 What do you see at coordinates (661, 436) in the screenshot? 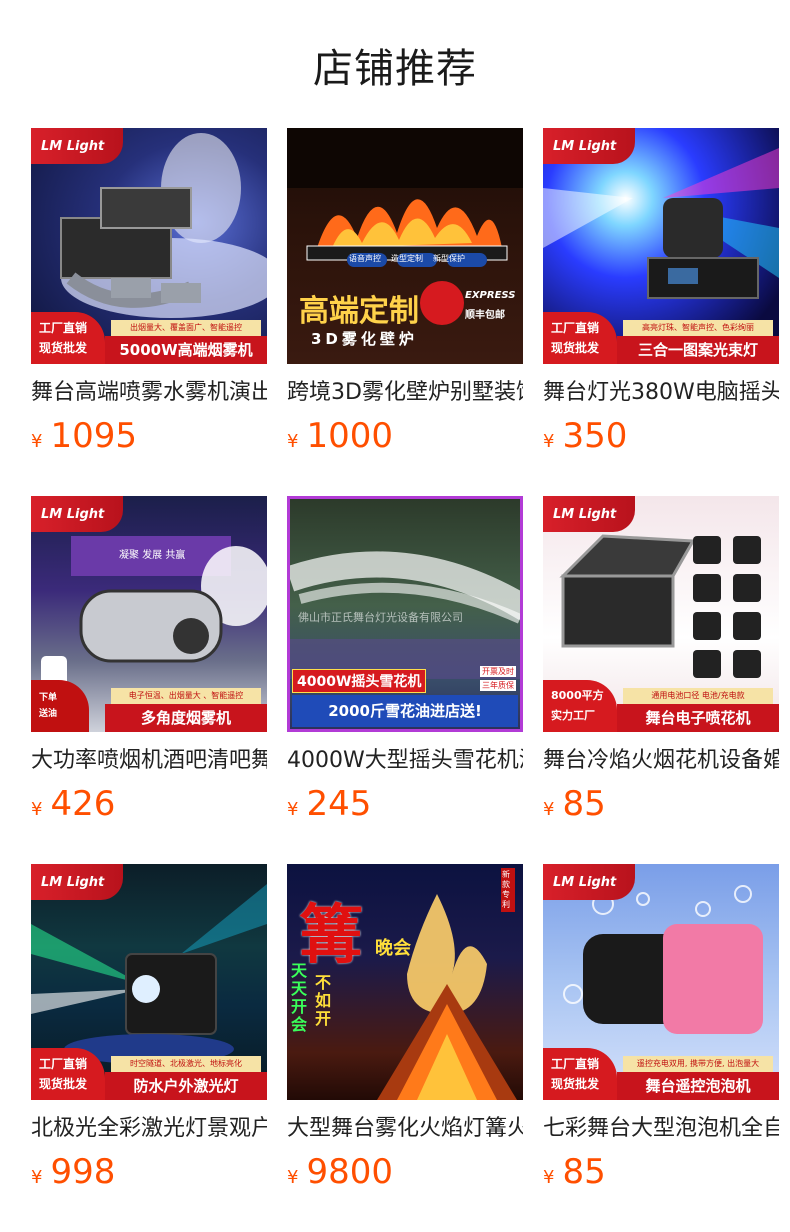
I see `product-price: ¥ 350` at bounding box center [661, 436].